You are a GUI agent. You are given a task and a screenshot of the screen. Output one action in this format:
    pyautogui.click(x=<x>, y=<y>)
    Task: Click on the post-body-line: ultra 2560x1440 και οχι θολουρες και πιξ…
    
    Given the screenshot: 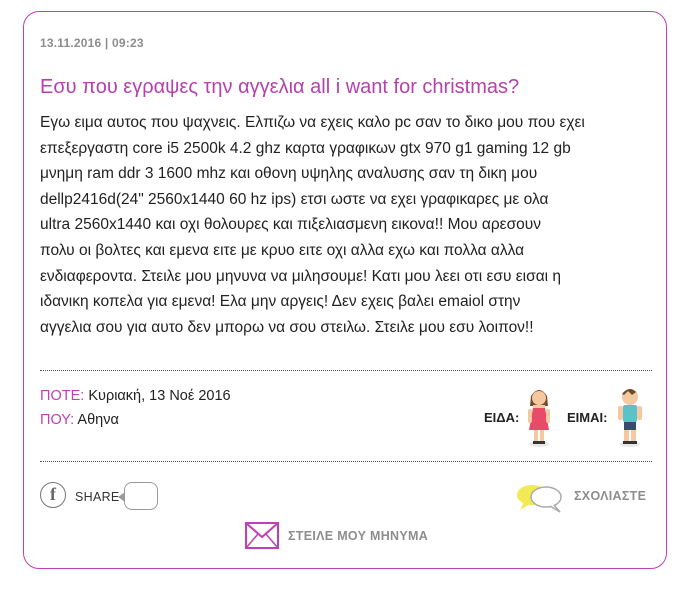 What is the action you would take?
    pyautogui.click(x=290, y=225)
    